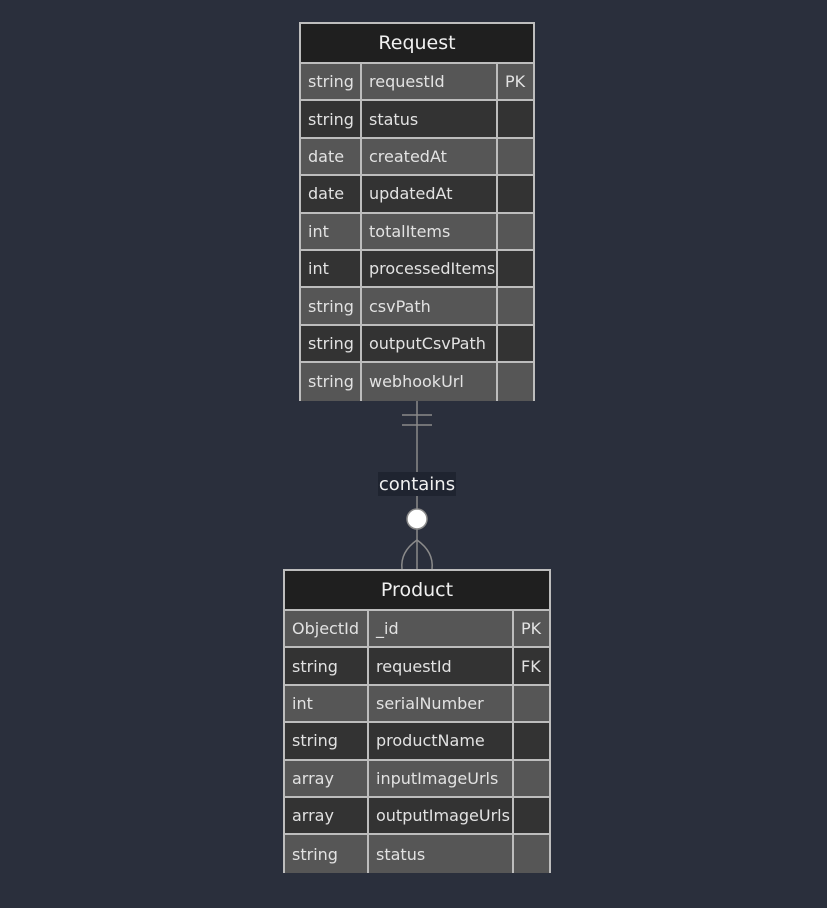  What do you see at coordinates (441, 741) in the screenshot?
I see `attribute-name: productName` at bounding box center [441, 741].